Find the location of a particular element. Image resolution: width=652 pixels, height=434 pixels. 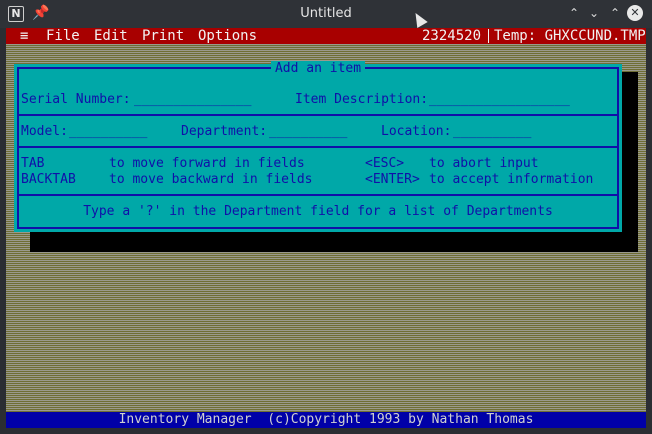

window-title: Untitled is located at coordinates (326, 13).